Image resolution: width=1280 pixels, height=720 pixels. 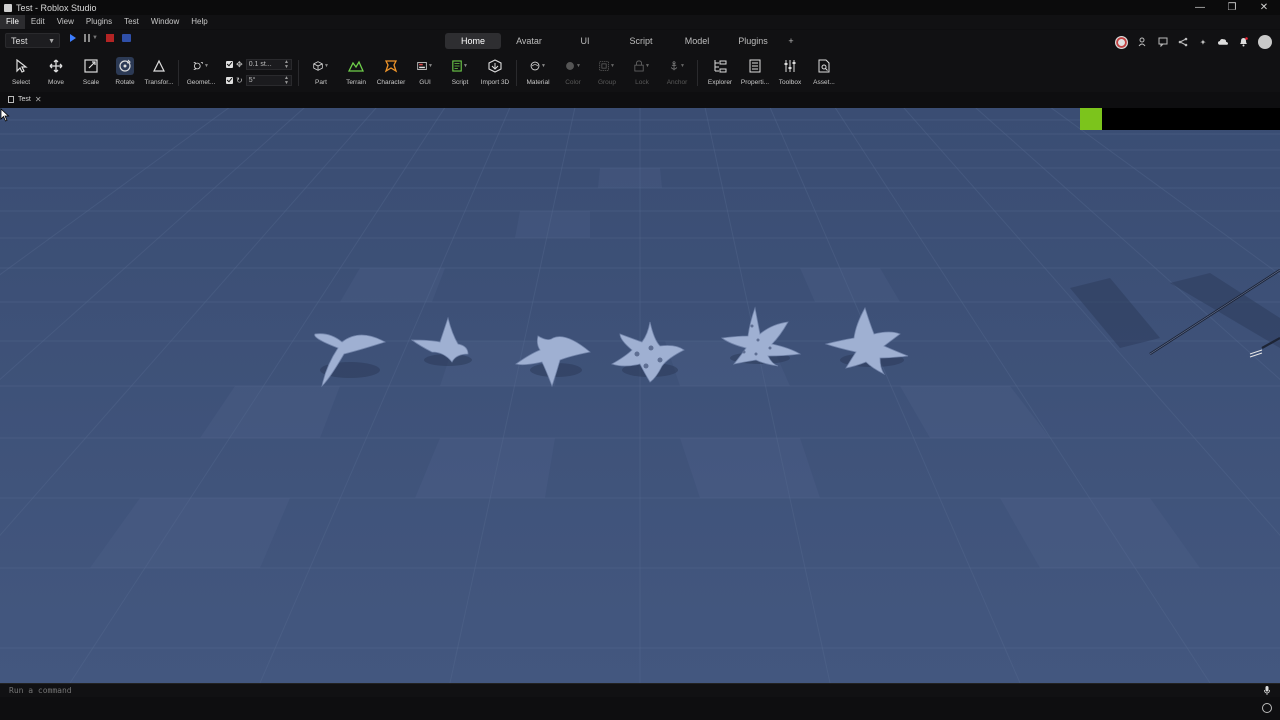 What do you see at coordinates (356, 66) in the screenshot?
I see `terrain-icon` at bounding box center [356, 66].